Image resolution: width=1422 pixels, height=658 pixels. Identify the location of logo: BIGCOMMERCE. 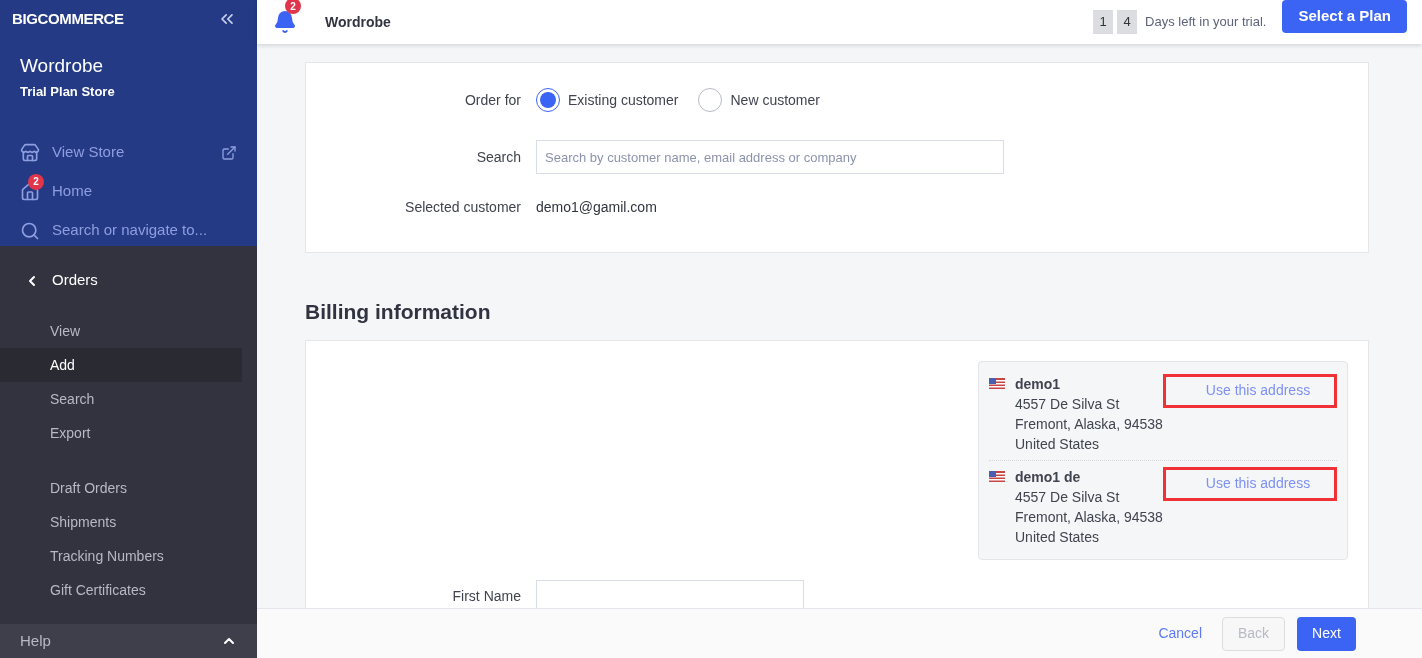
(68, 19).